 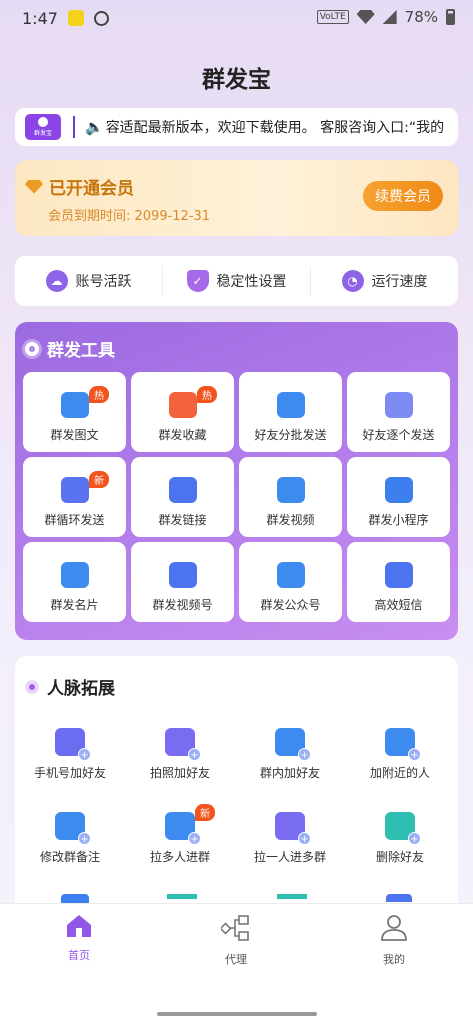 I want to click on paper-plane-icon, so click(x=398, y=490).